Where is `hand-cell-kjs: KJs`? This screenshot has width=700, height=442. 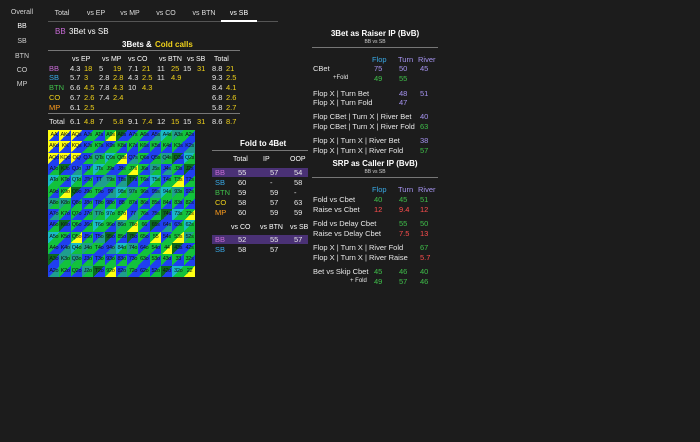 hand-cell-kjs: KJs is located at coordinates (87, 147).